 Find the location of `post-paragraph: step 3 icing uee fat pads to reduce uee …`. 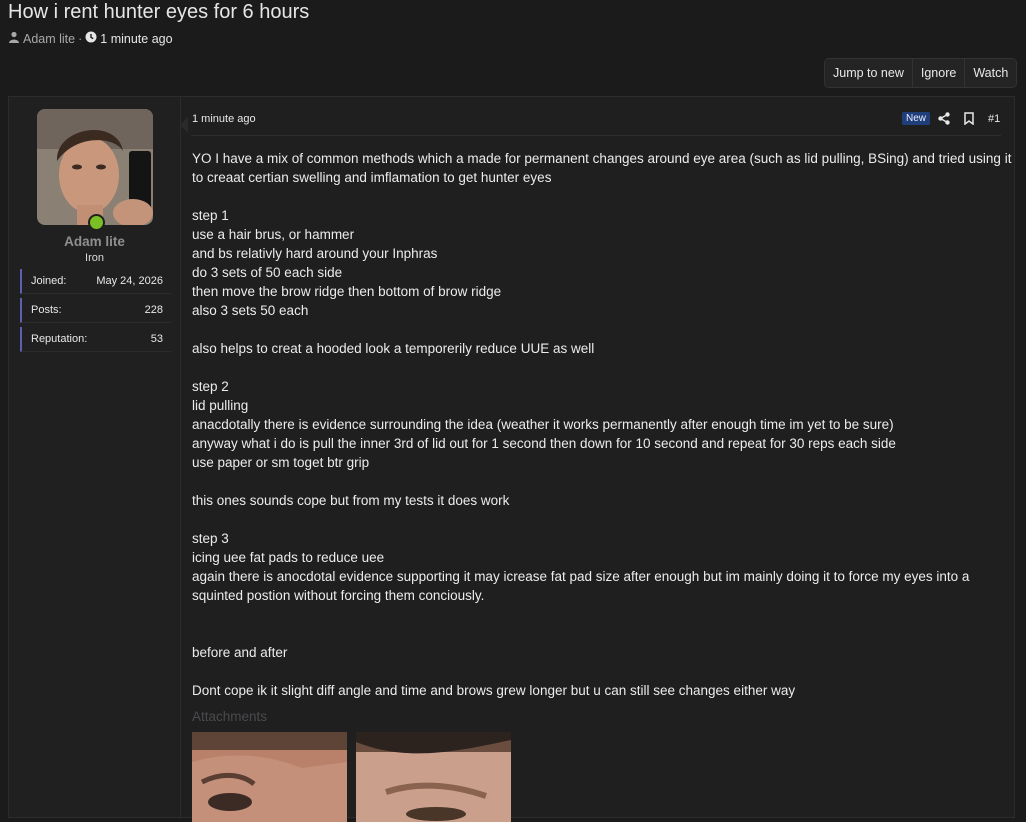

post-paragraph: step 3 icing uee fat pads to reduce uee … is located at coordinates (581, 567).